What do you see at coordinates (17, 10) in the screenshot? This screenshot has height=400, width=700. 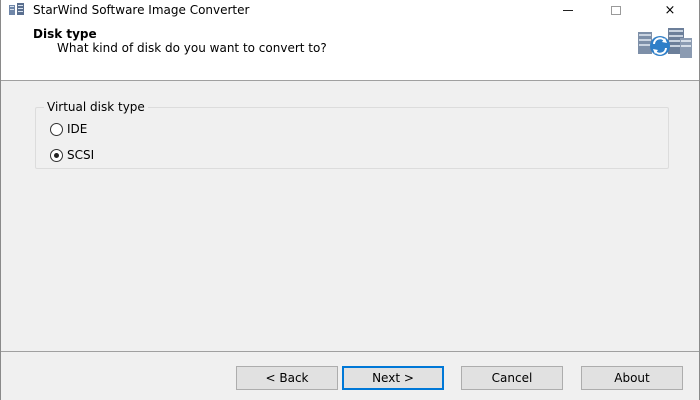 I see `app-icon` at bounding box center [17, 10].